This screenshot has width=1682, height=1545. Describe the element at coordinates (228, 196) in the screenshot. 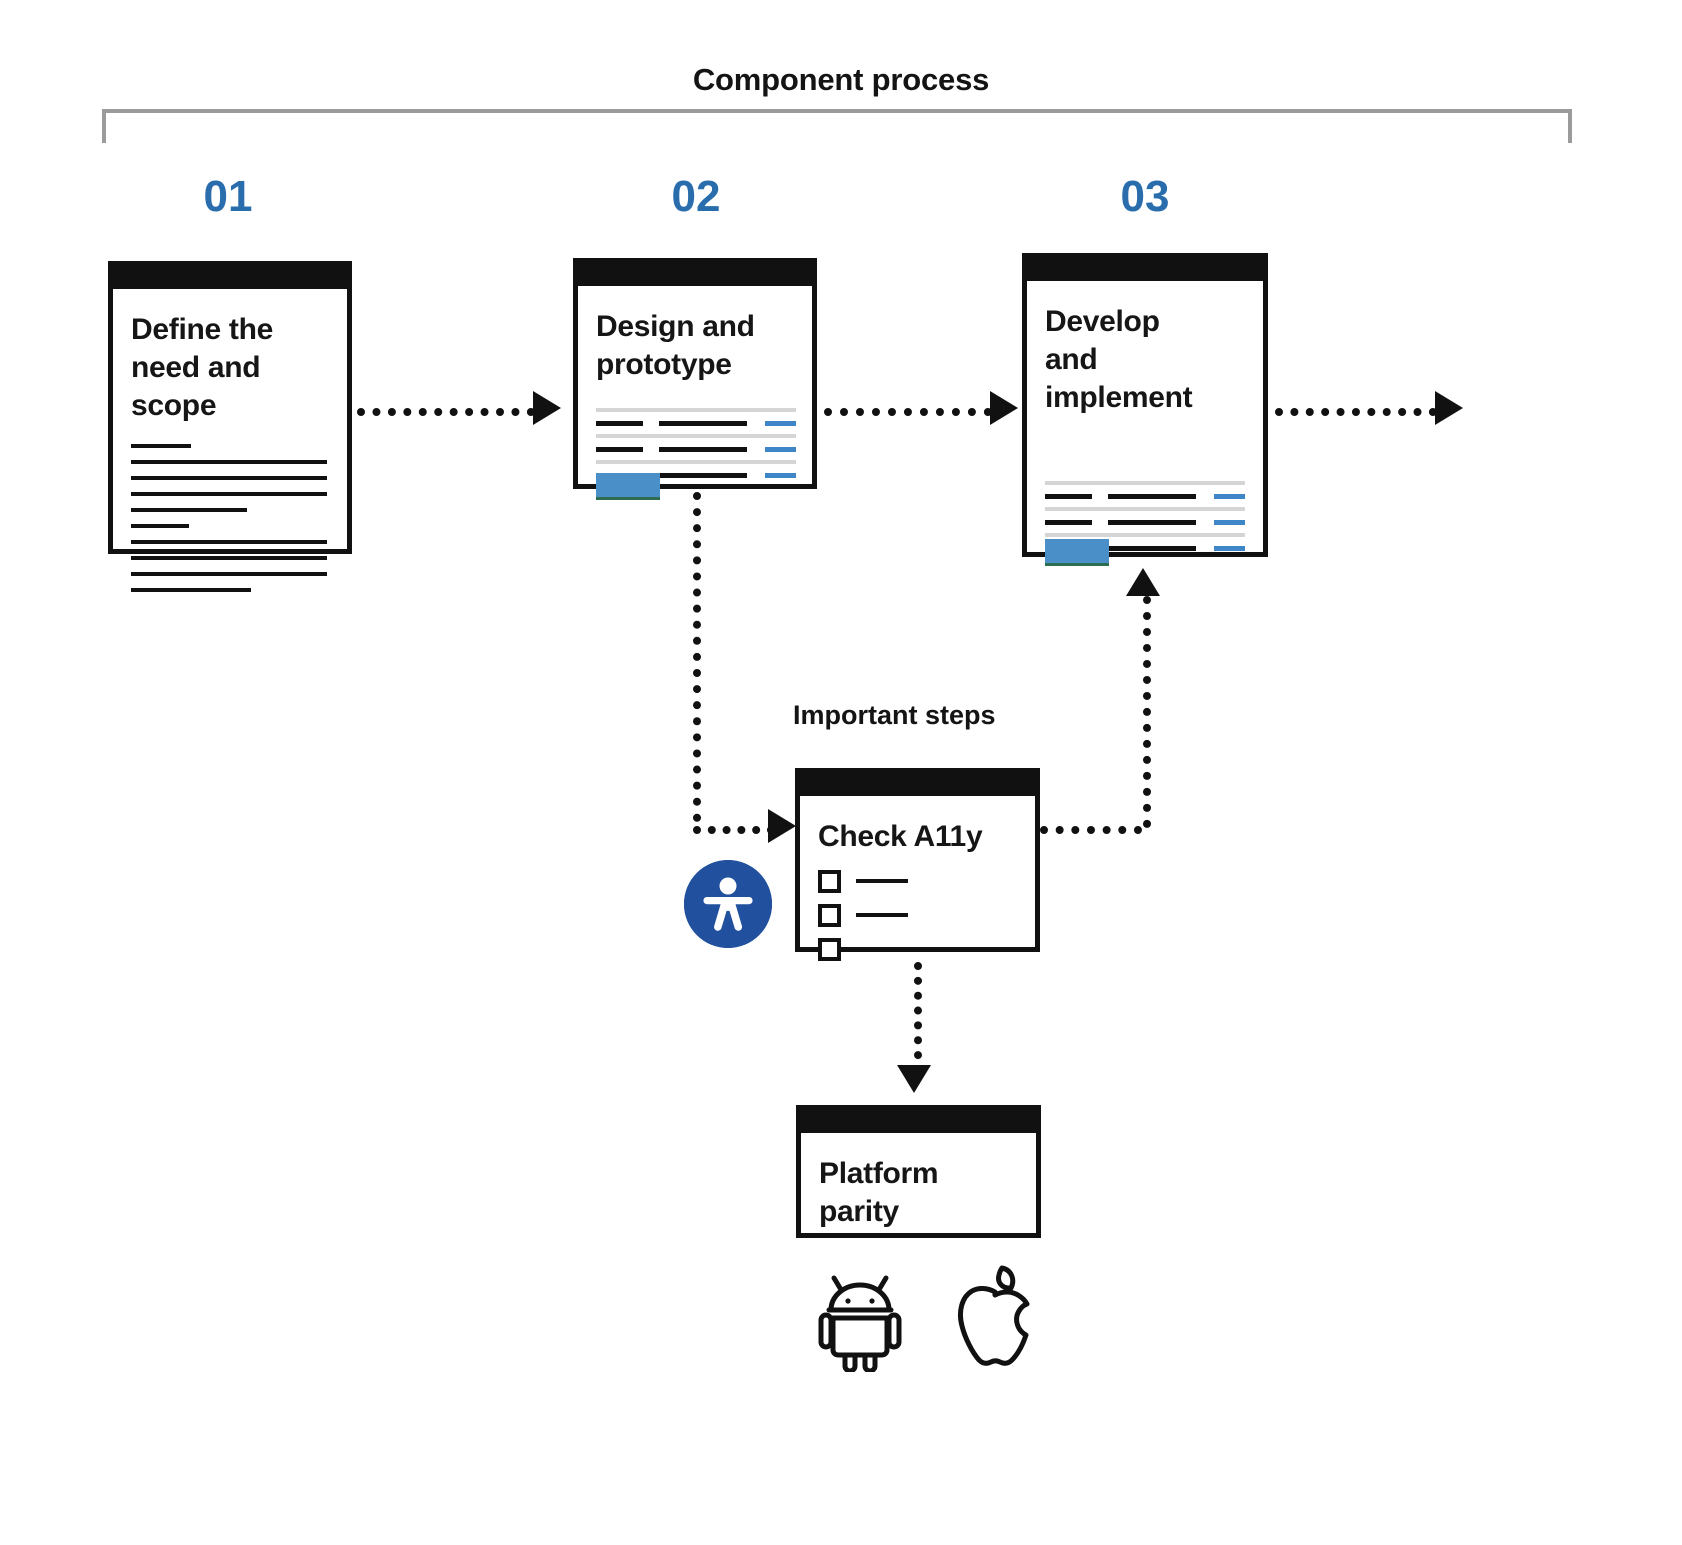

I see `step-number-01: 01` at that location.